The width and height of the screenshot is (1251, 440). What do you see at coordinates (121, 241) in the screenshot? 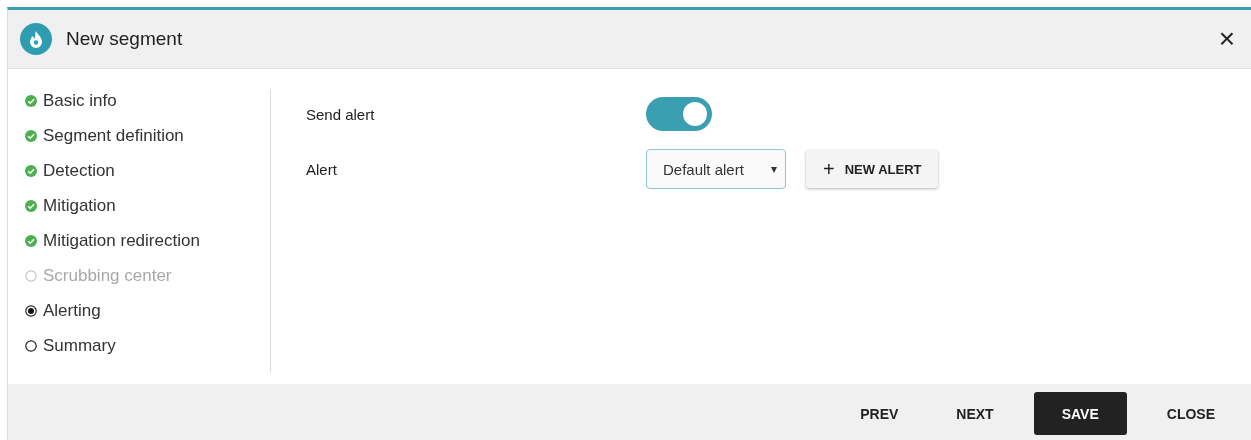
I see `step-label: Mitigation redirection` at bounding box center [121, 241].